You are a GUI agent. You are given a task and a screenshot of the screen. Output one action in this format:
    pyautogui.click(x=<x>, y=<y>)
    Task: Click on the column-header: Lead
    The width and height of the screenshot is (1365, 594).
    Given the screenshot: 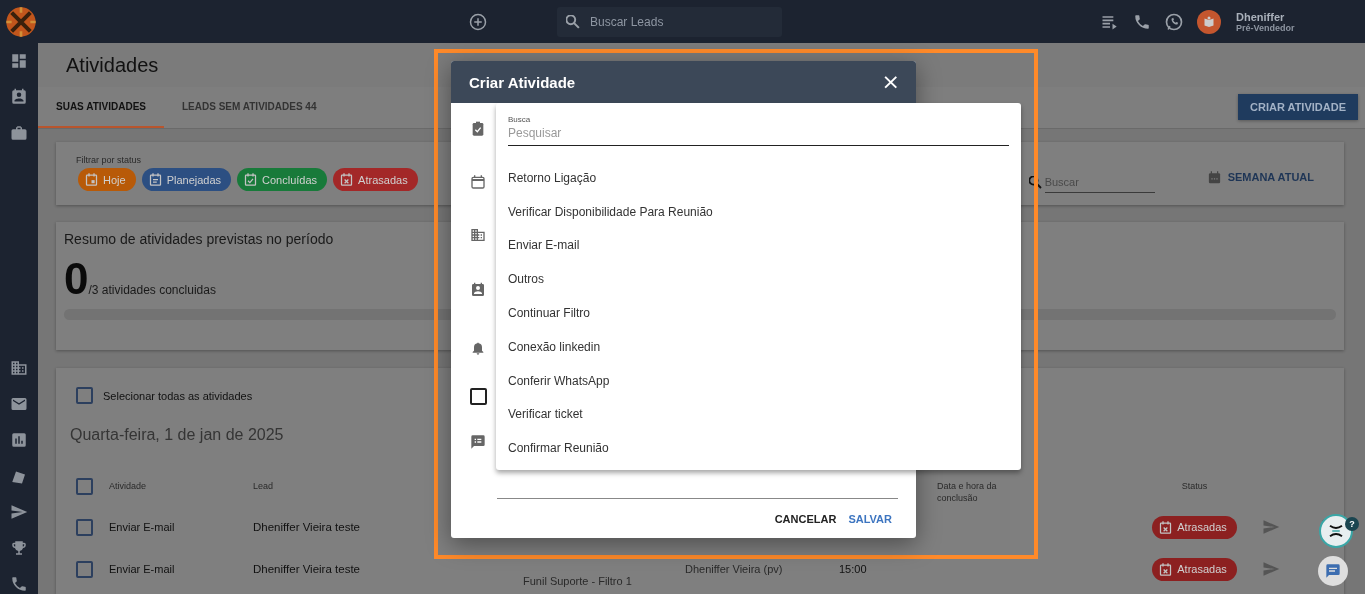 What is the action you would take?
    pyautogui.click(x=264, y=486)
    